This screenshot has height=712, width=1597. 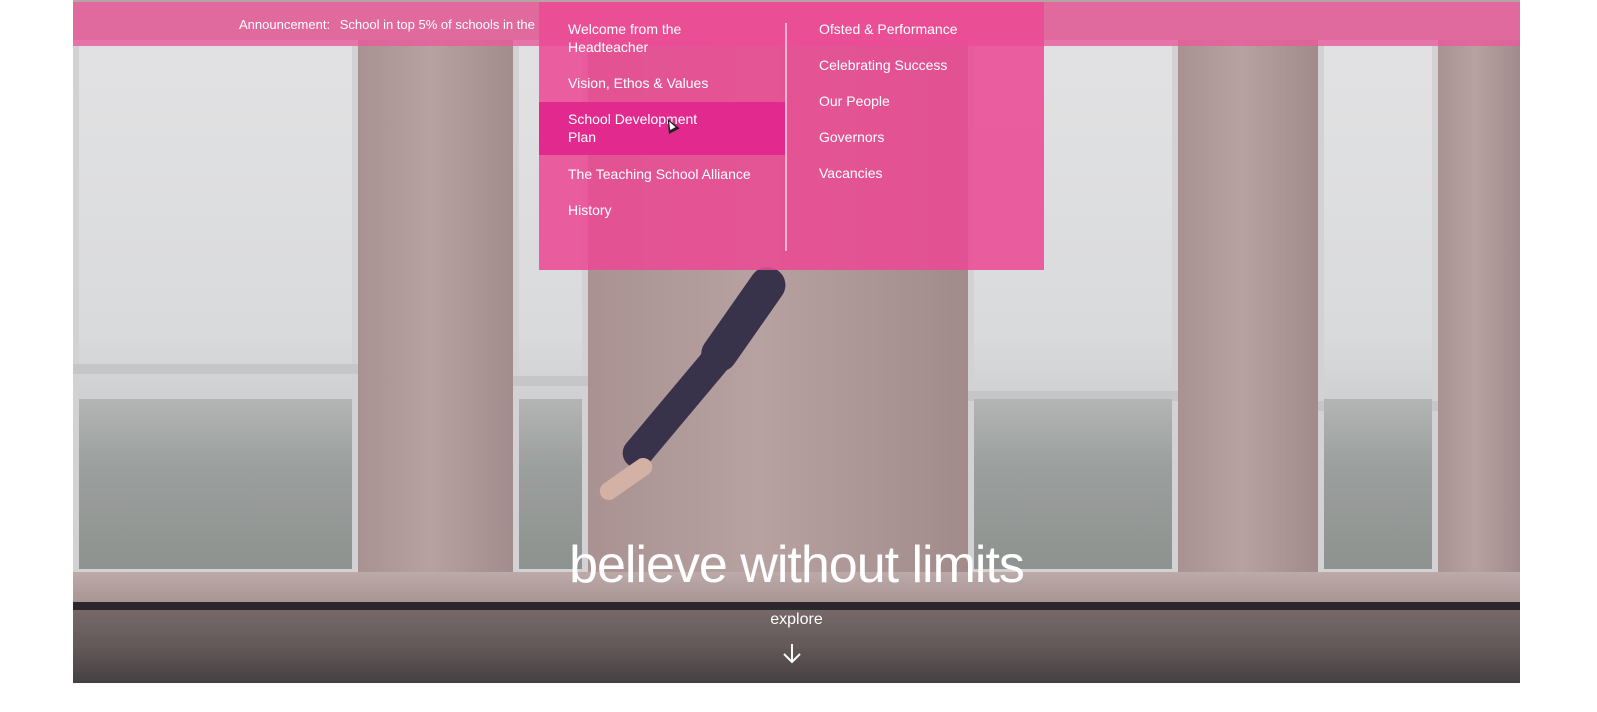 What do you see at coordinates (929, 29) in the screenshot?
I see `menu-item-ofsted-performance: Ofsted & Performance` at bounding box center [929, 29].